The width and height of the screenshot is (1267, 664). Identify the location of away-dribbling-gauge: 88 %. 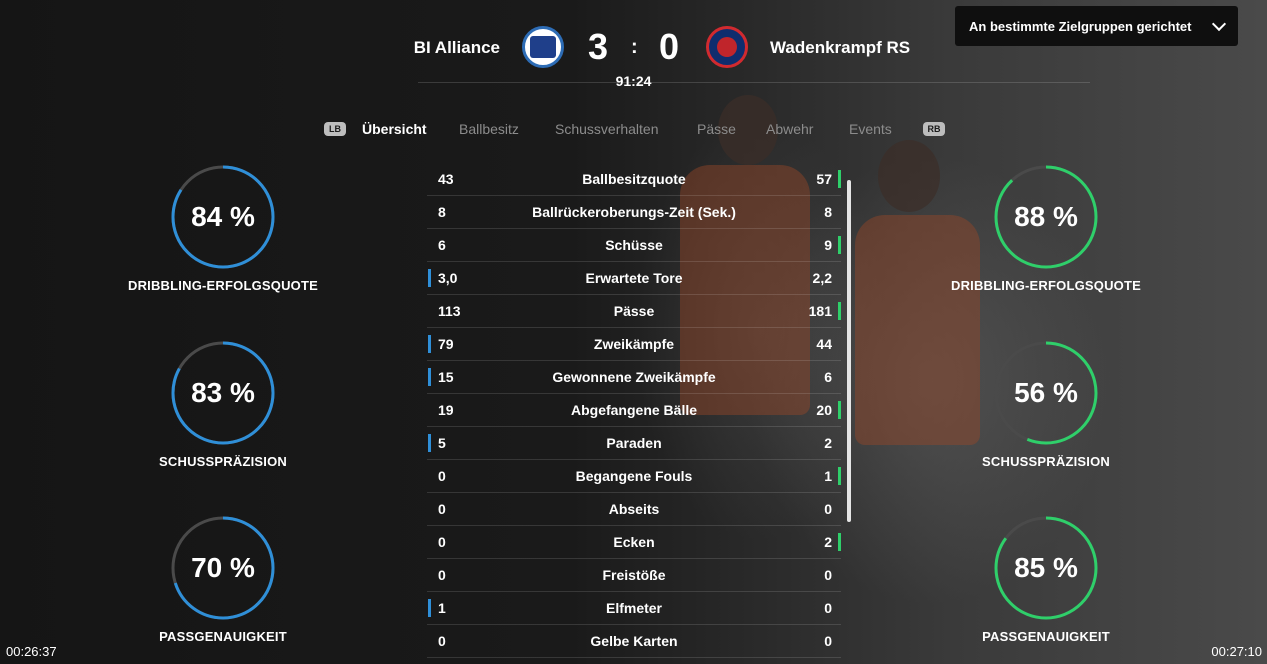
(1046, 217).